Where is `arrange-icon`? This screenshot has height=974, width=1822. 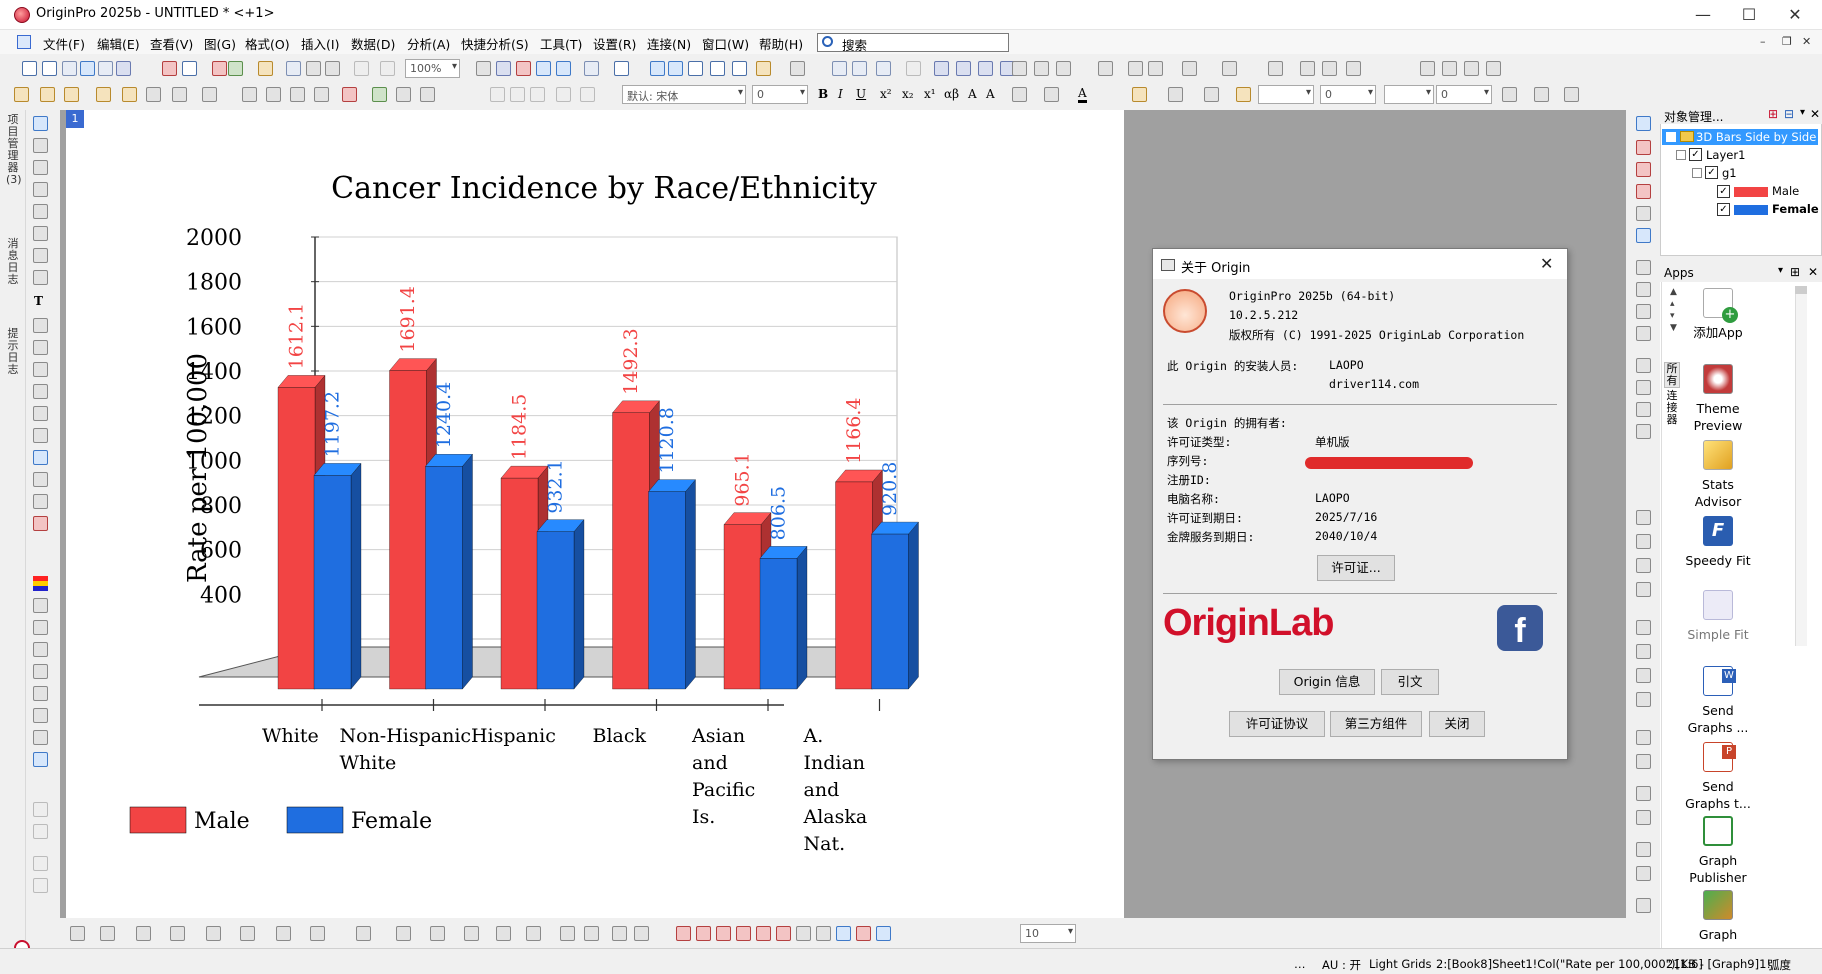
arrange-icon is located at coordinates (21, 94).